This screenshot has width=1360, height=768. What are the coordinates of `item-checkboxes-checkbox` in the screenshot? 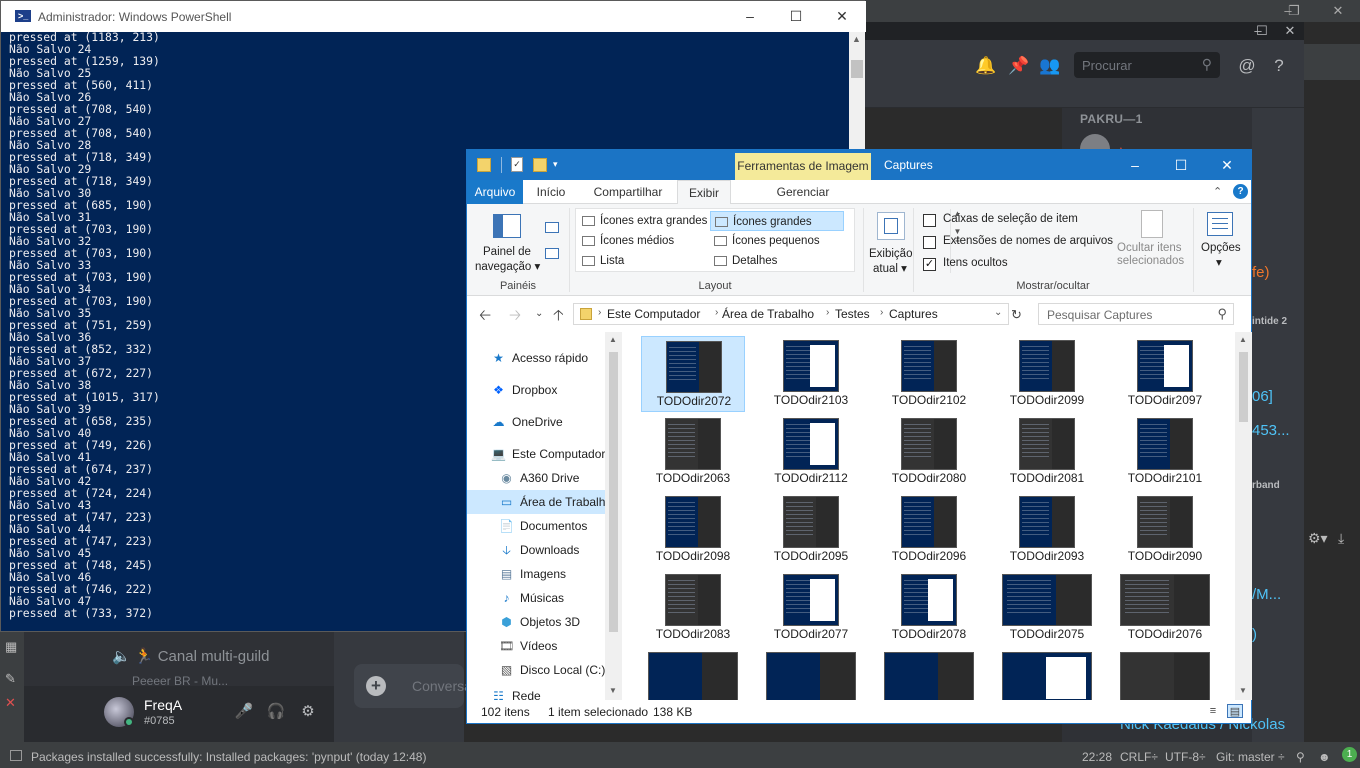 It's located at (929, 220).